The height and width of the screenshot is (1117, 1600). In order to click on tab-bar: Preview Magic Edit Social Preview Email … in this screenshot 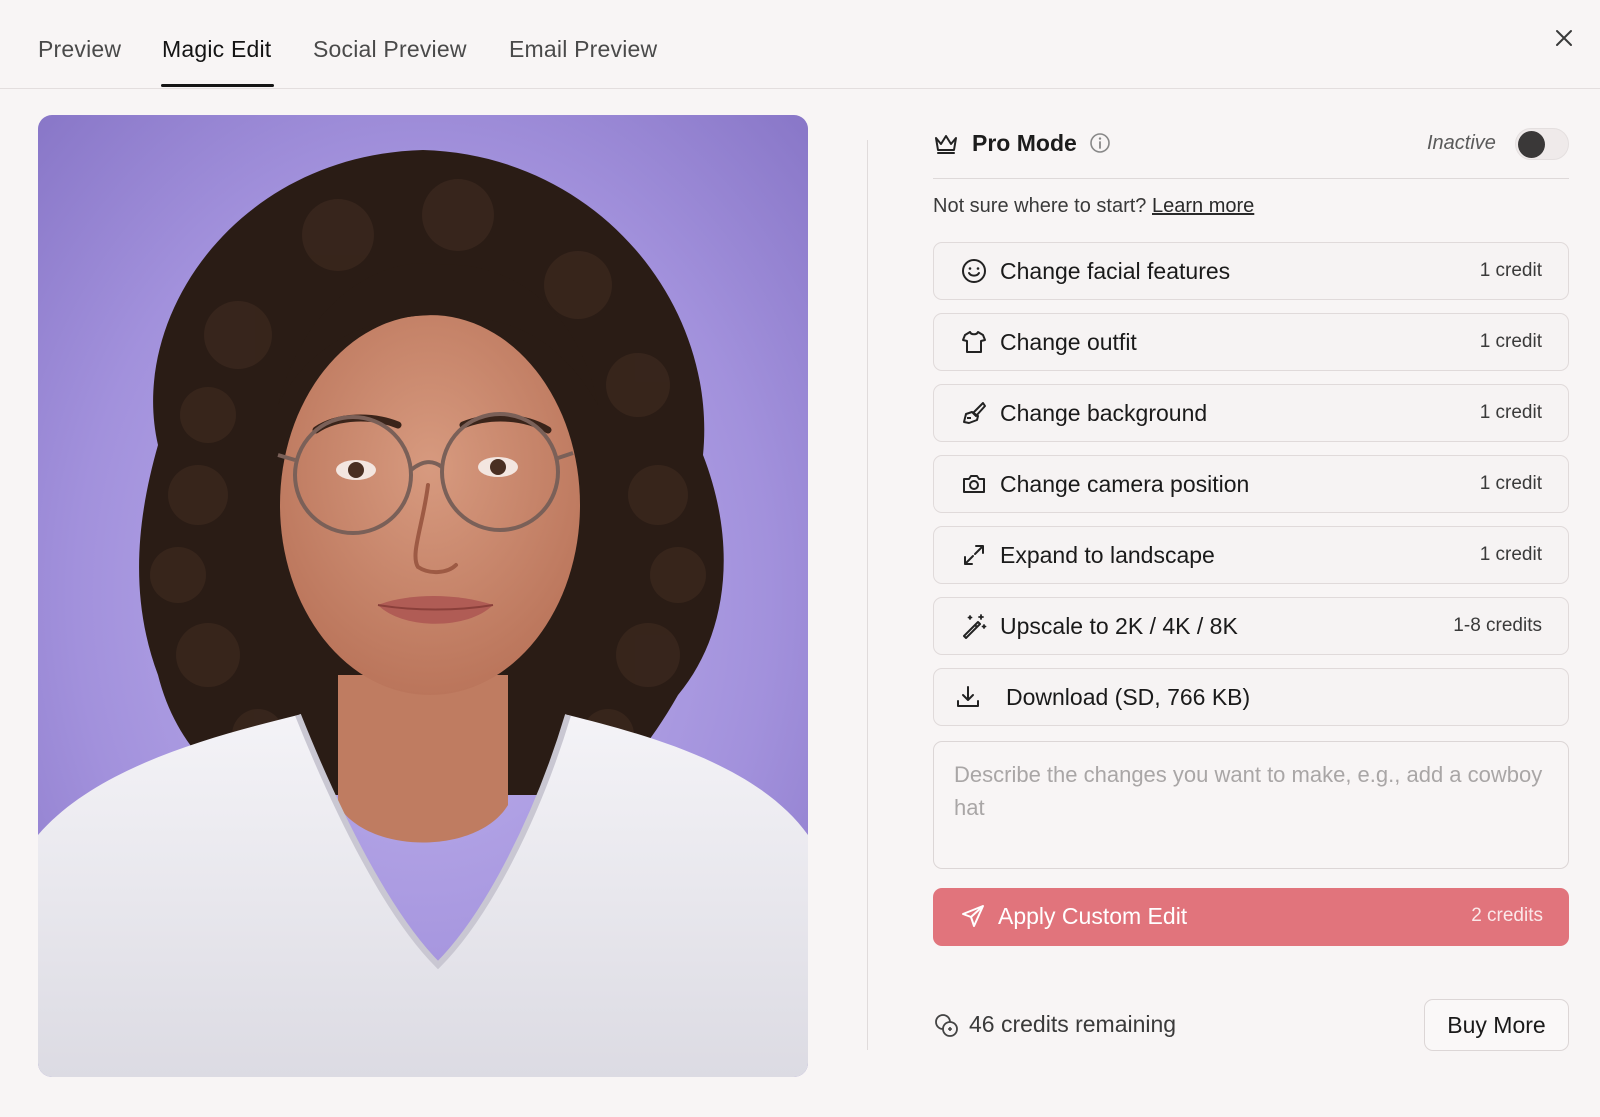, I will do `click(800, 44)`.